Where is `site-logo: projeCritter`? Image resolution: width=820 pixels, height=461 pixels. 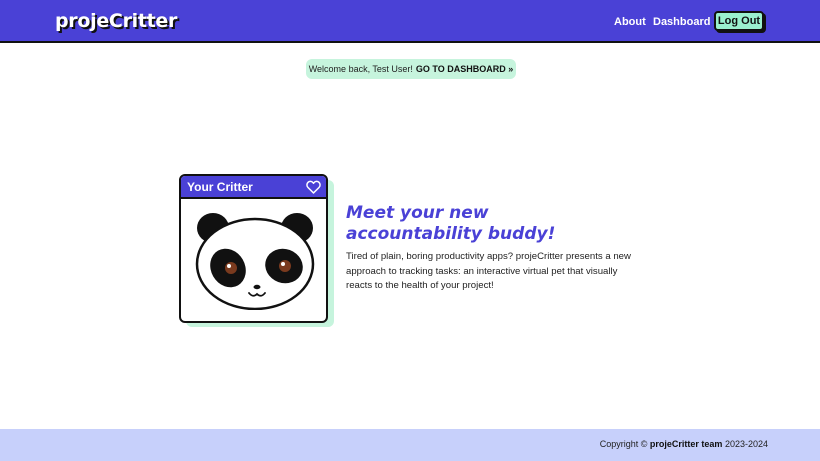
site-logo: projeCritter is located at coordinates (116, 21).